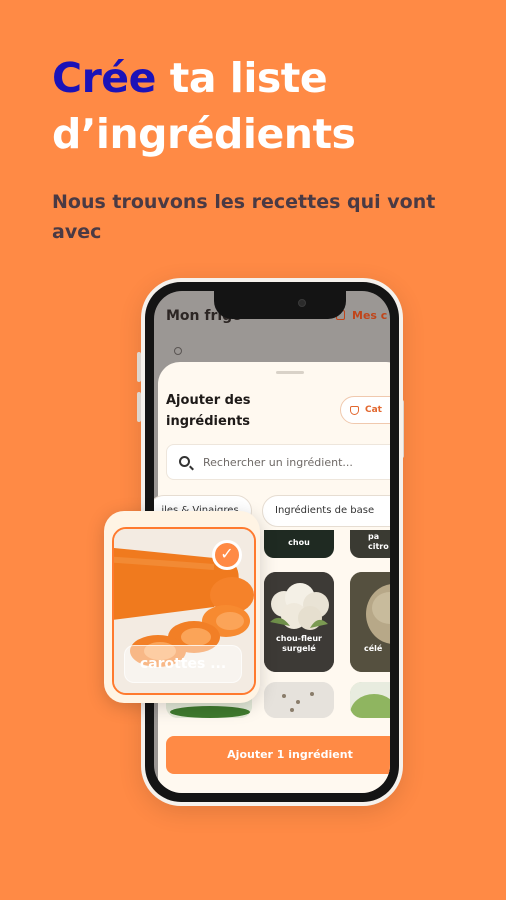 The image size is (506, 900). I want to click on ingredient-tile-celeri: célé, so click(370, 622).